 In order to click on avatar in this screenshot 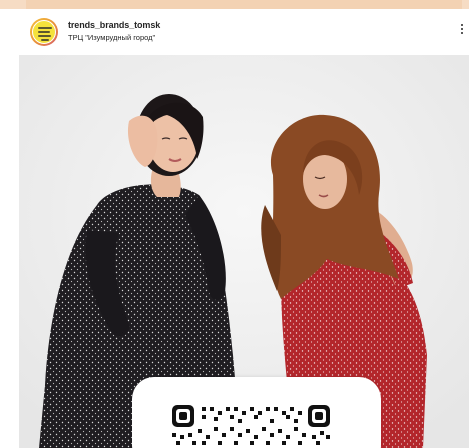, I will do `click(44, 32)`.